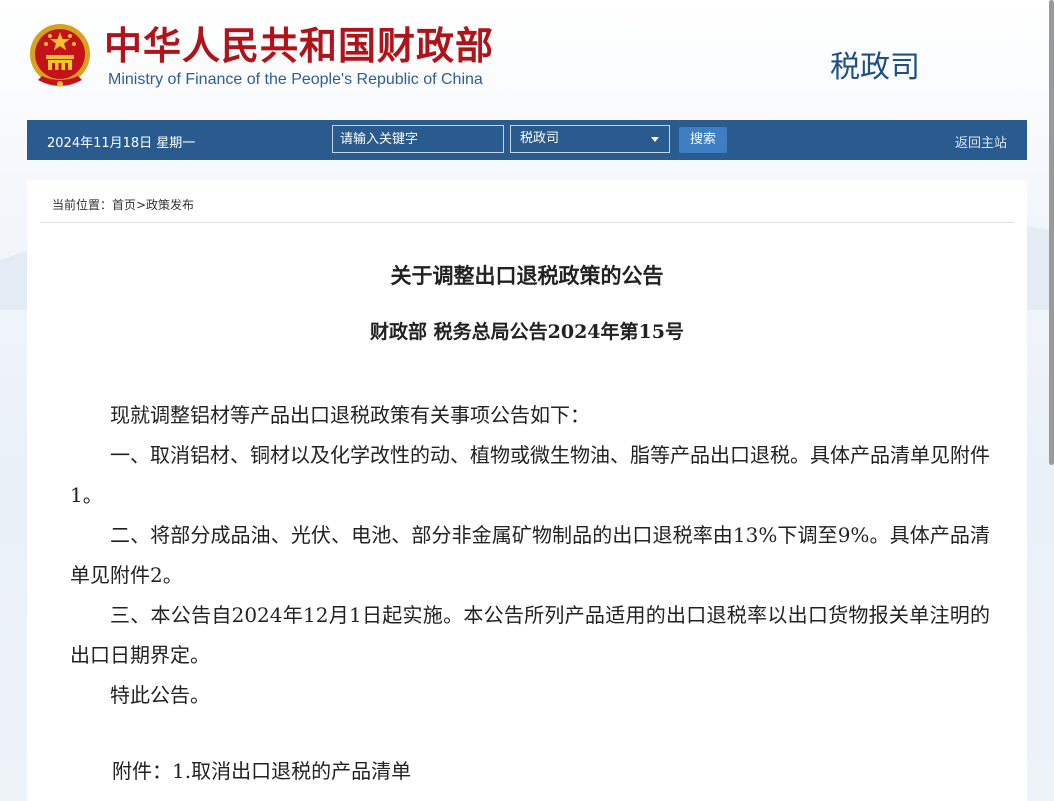 The height and width of the screenshot is (801, 1054). I want to click on article-paragraph: 特此公告。, so click(160, 695).